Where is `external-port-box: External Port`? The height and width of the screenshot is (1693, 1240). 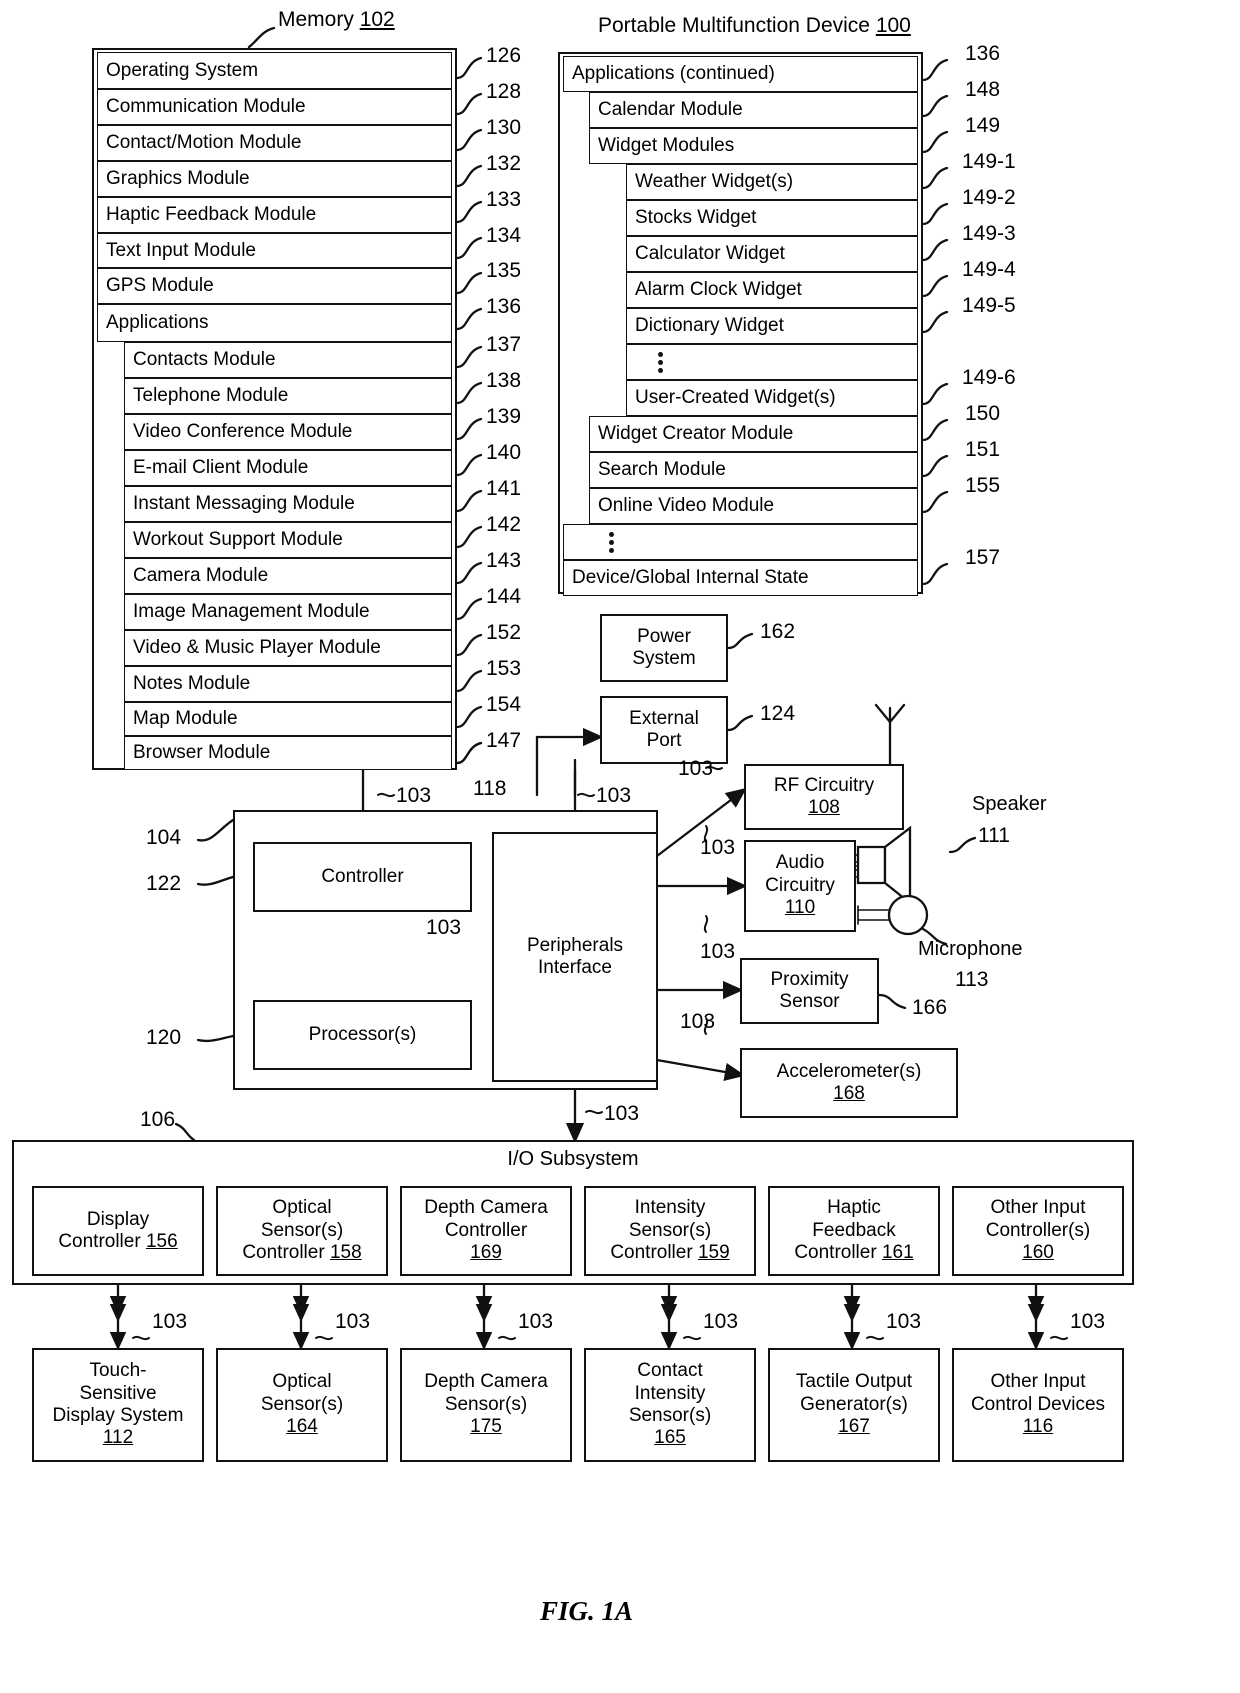 external-port-box: External Port is located at coordinates (664, 730).